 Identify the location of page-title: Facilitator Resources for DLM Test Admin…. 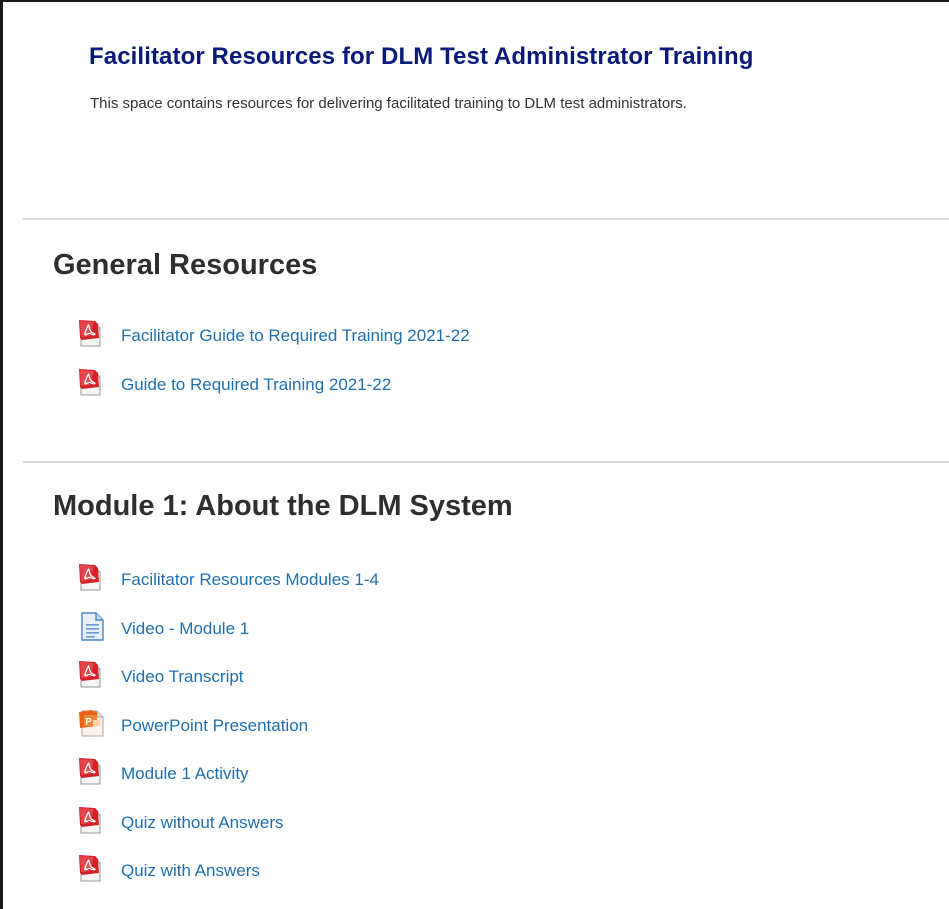
(421, 56).